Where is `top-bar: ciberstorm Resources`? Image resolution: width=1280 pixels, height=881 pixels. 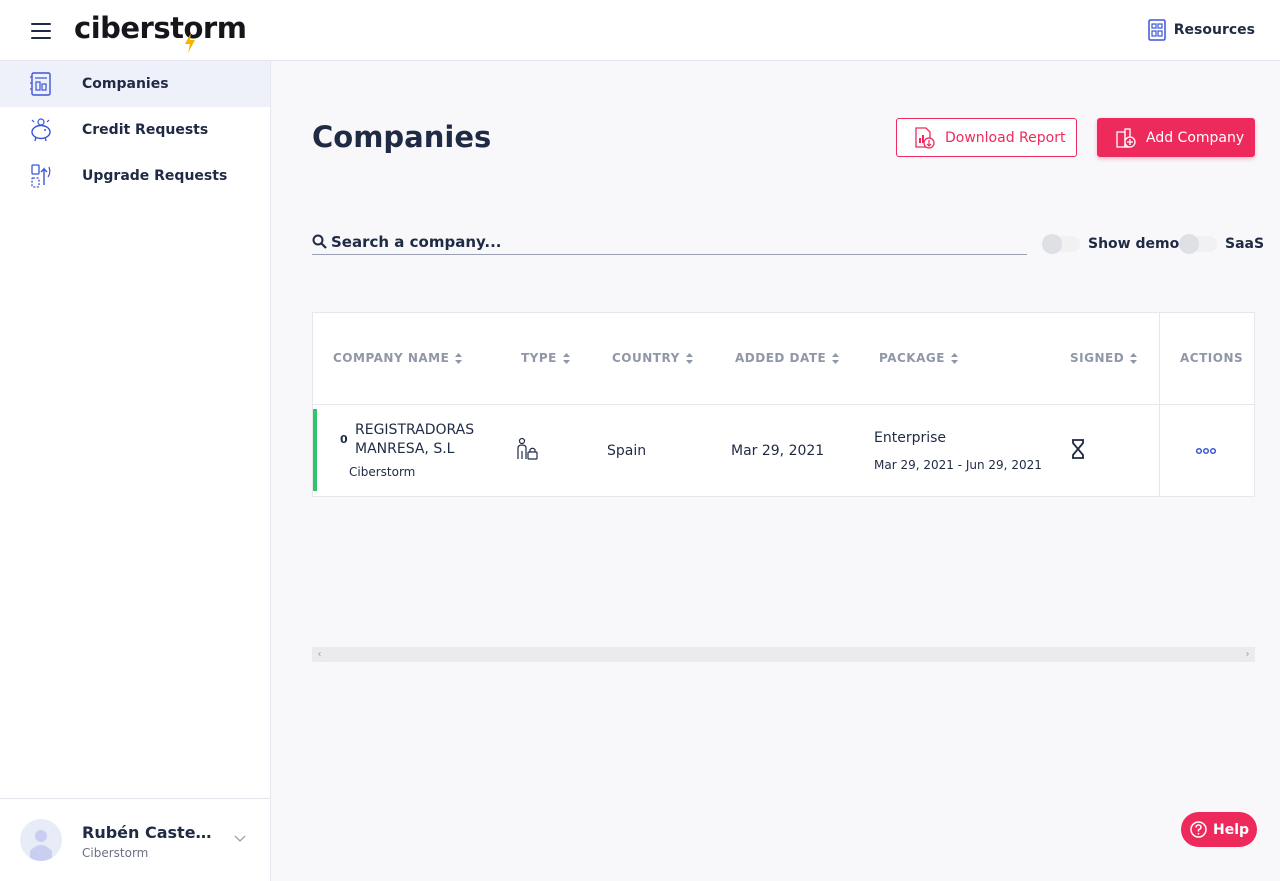 top-bar: ciberstorm Resources is located at coordinates (640, 30).